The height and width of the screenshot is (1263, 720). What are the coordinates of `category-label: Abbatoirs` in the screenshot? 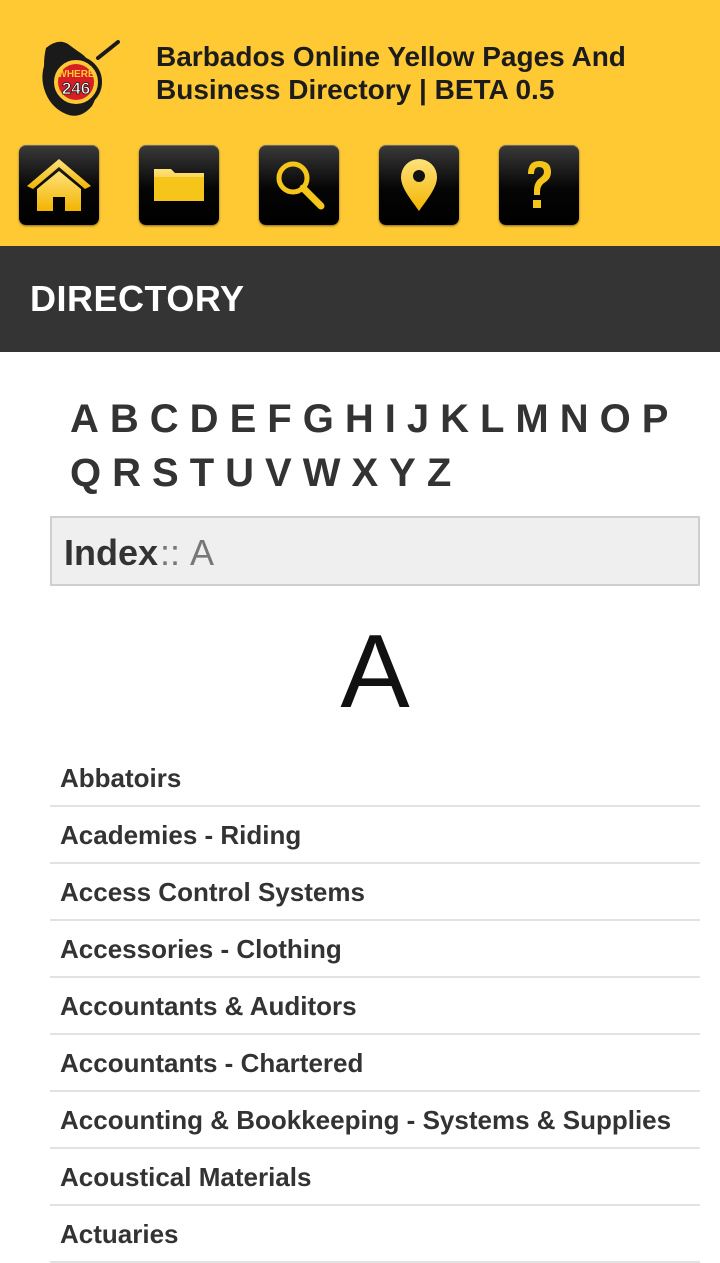 It's located at (121, 778).